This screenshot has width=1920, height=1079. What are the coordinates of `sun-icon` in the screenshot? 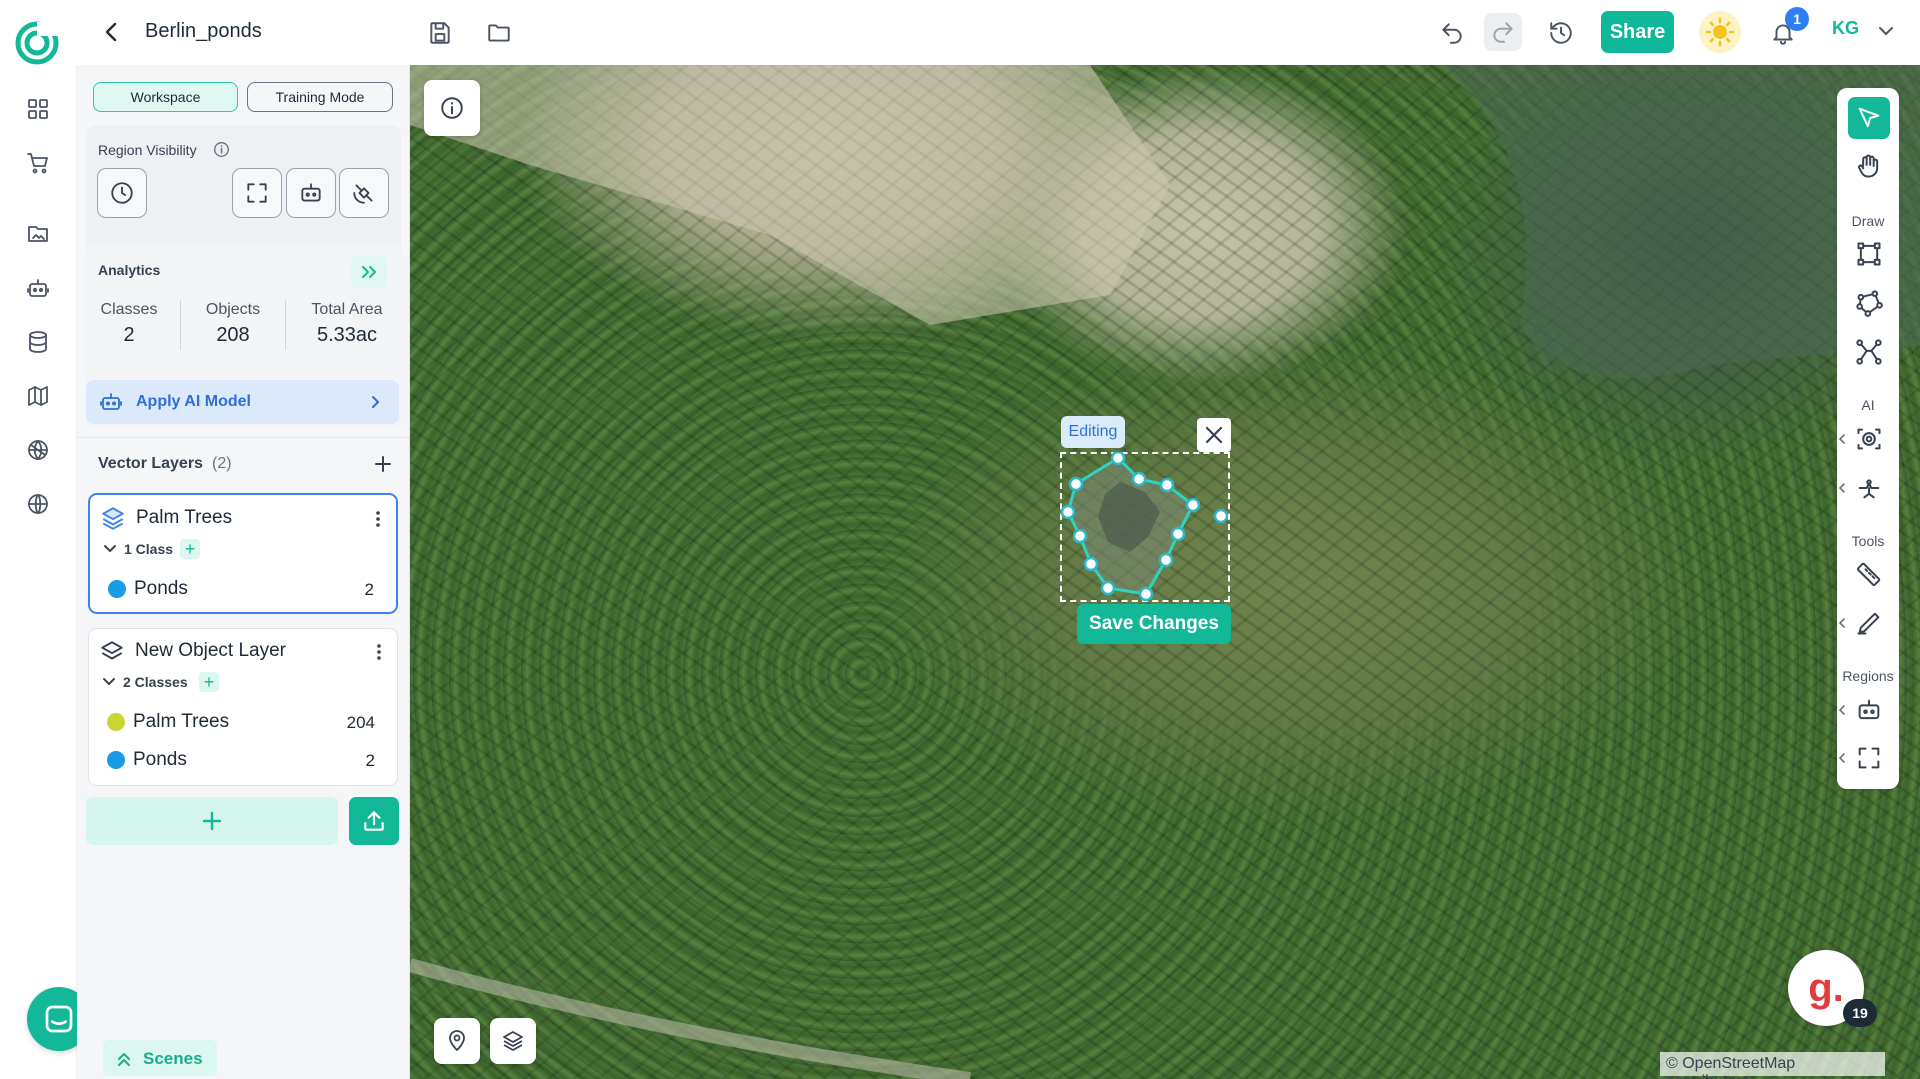 It's located at (1720, 32).